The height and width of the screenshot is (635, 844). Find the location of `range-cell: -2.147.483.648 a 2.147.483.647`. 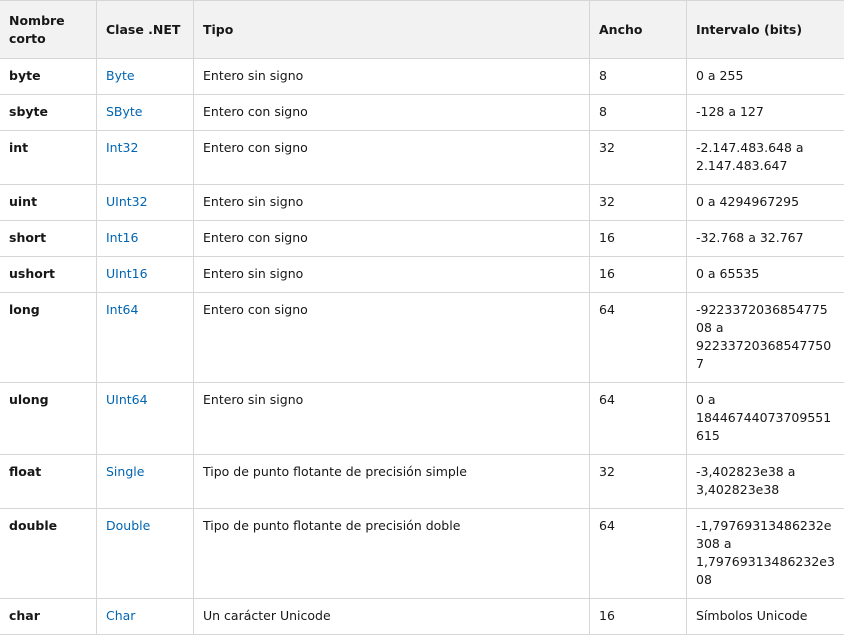

range-cell: -2.147.483.648 a 2.147.483.647 is located at coordinates (765, 158).